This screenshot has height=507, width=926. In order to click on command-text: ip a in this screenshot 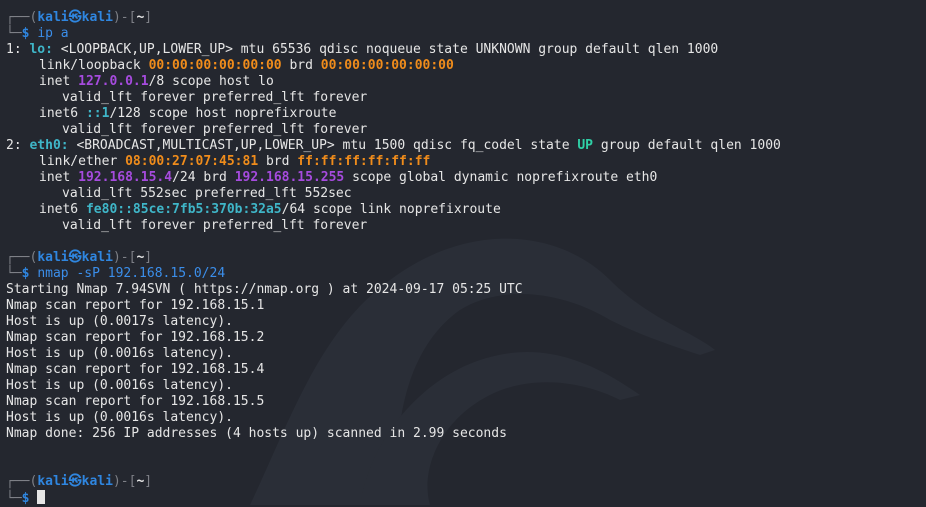, I will do `click(53, 33)`.